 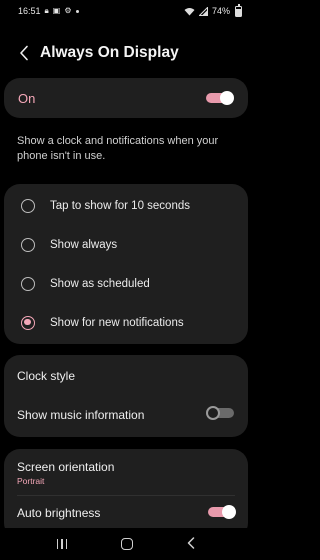 I want to click on status-bar: 16:51 🔒︎ ▣ ⚙︎ 74%, so click(x=126, y=11).